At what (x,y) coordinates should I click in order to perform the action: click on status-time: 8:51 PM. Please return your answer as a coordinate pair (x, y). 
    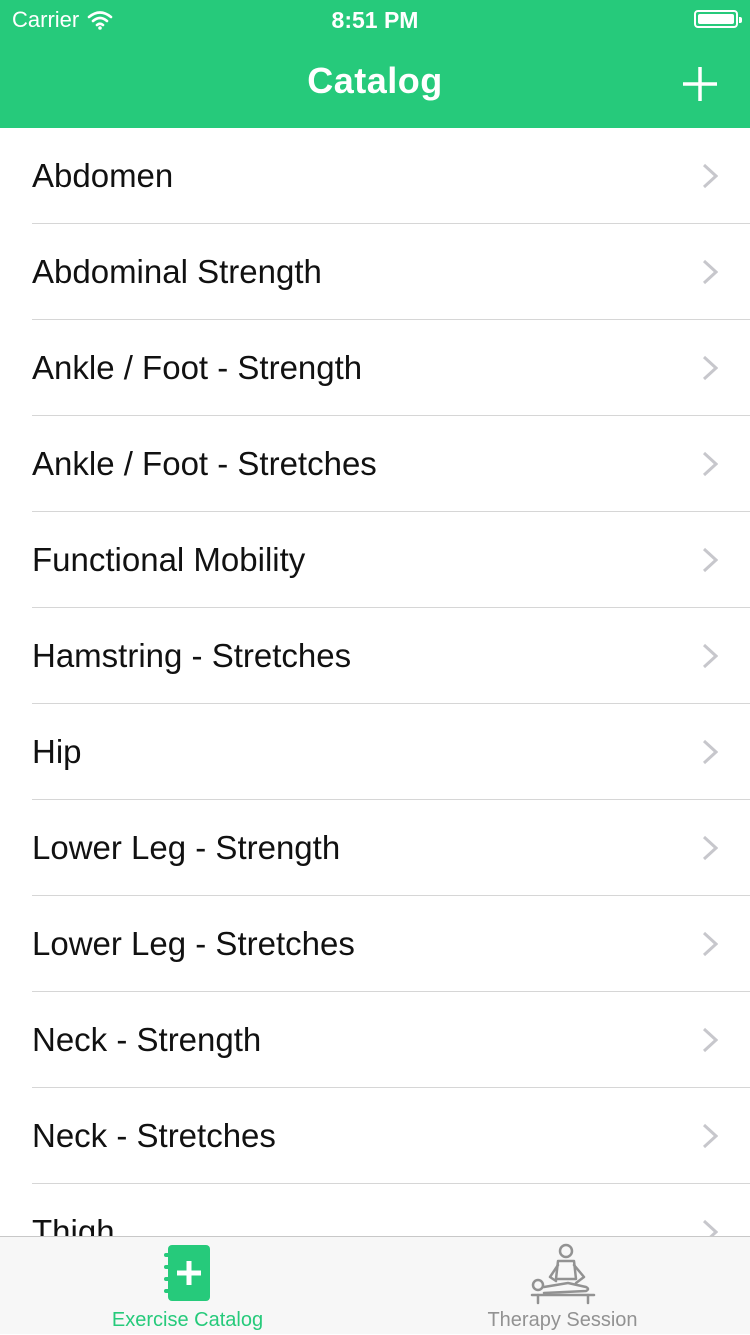
    Looking at the image, I should click on (375, 20).